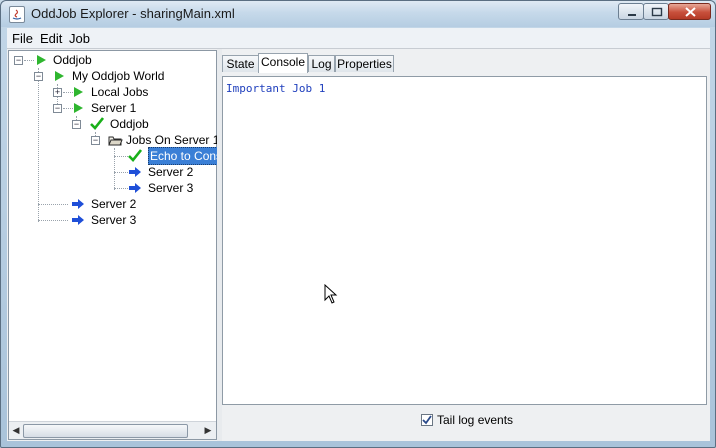 The image size is (716, 448). I want to click on close-button, so click(689, 11).